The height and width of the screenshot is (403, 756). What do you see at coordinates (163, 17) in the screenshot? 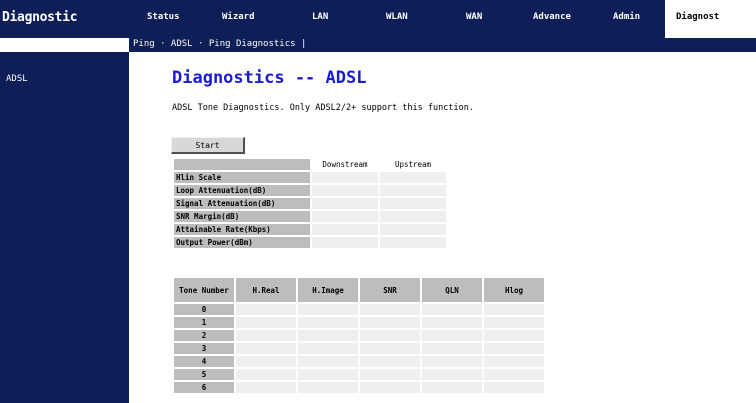
I see `nav-status: Status` at bounding box center [163, 17].